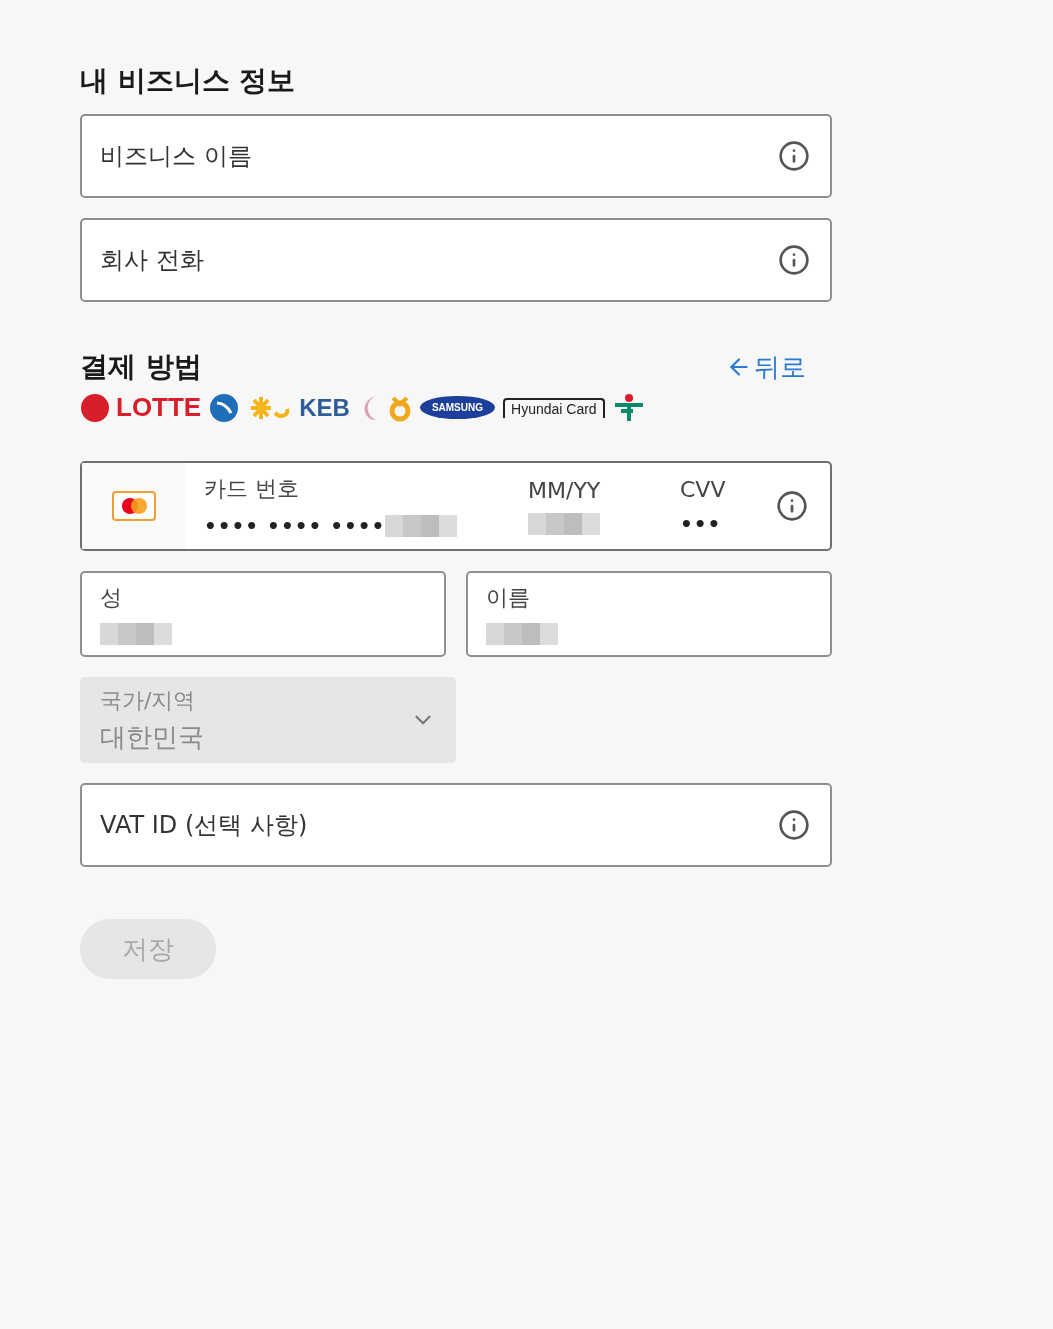 The height and width of the screenshot is (1329, 1053). I want to click on field-label: 성, so click(111, 598).